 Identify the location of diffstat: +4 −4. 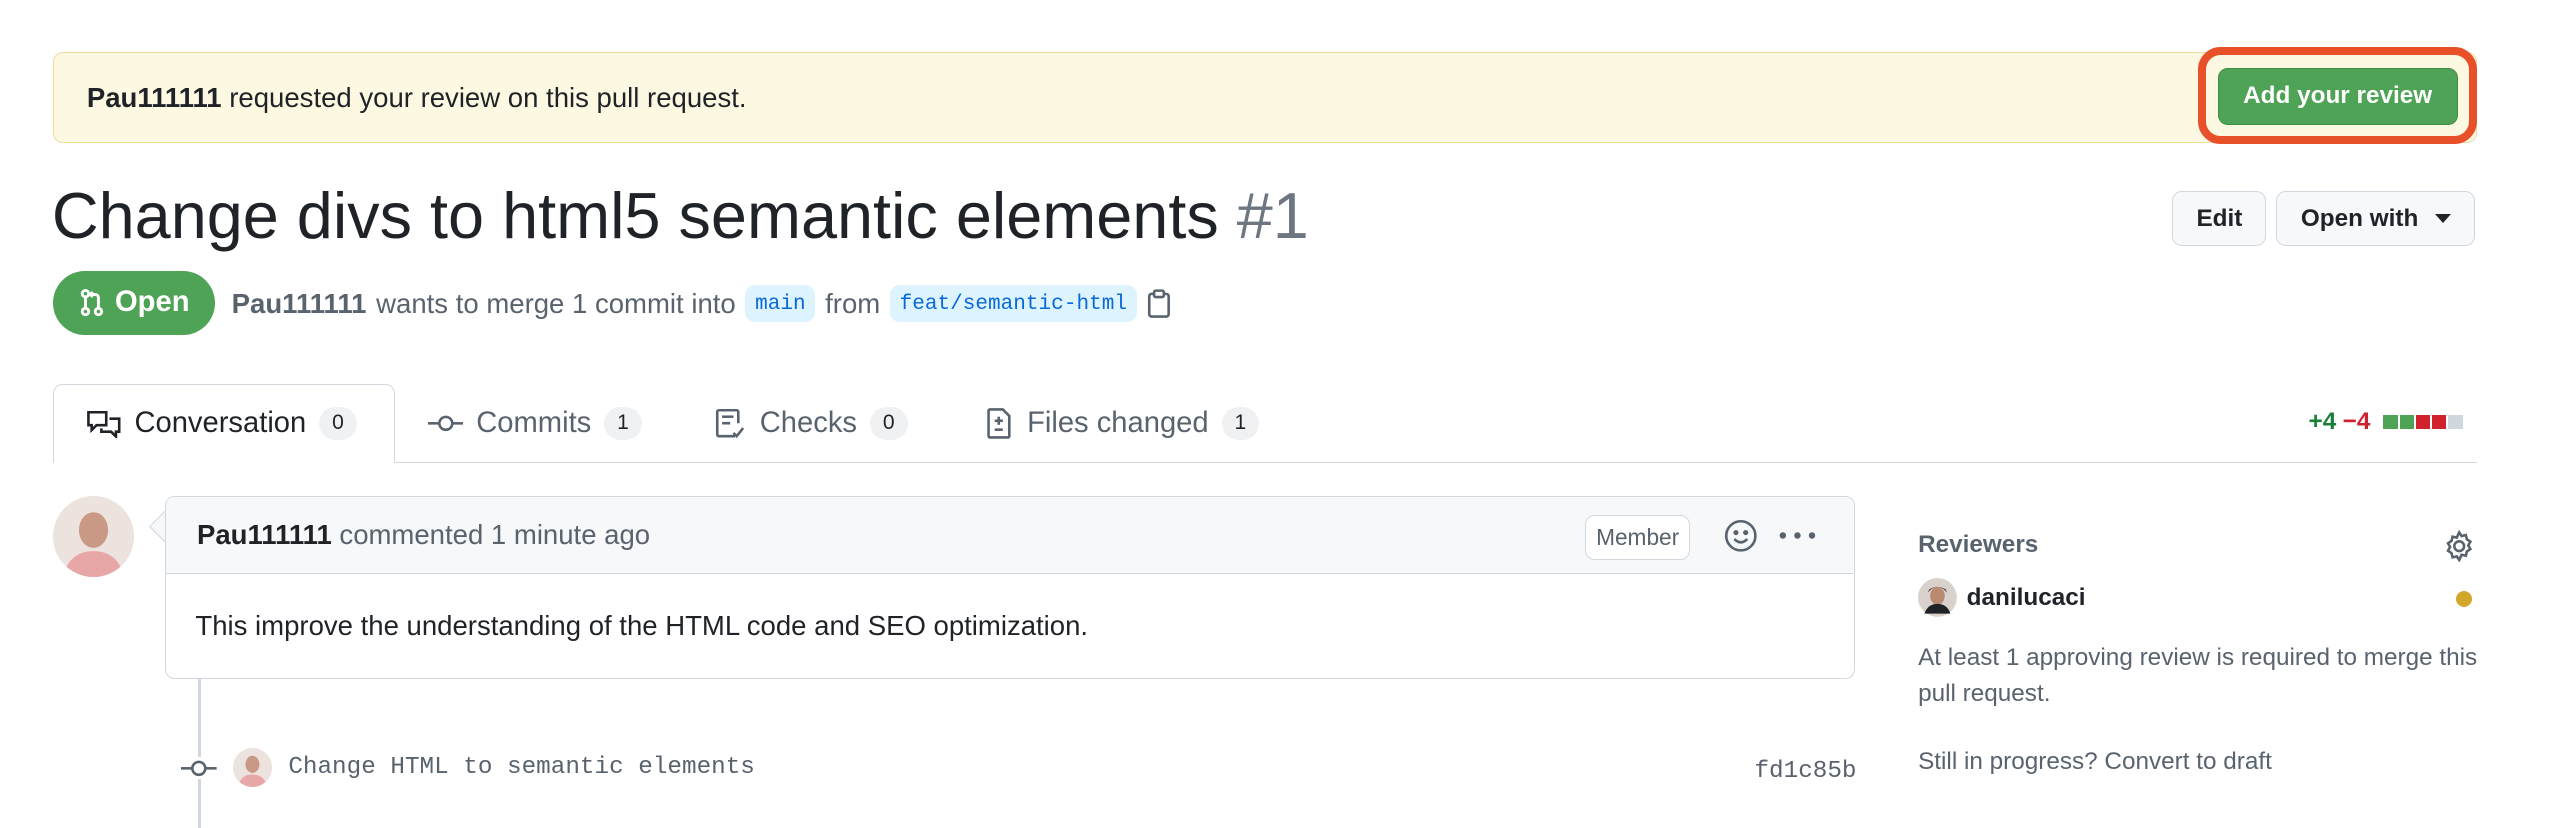
(2386, 422).